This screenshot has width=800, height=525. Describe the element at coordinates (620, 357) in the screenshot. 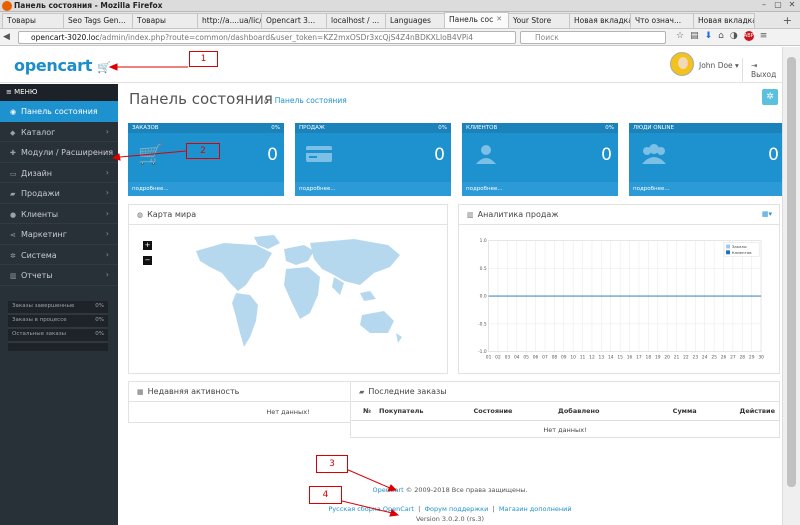

I see `x-tick-label: 15` at that location.